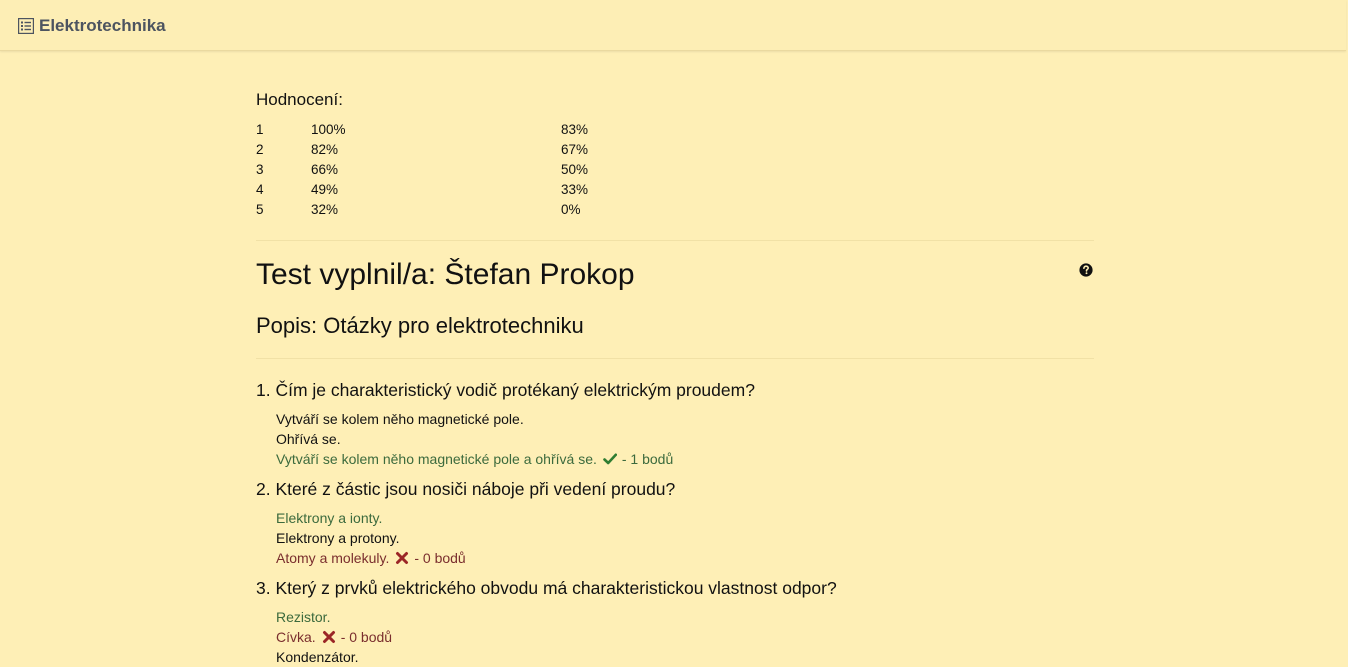 The width and height of the screenshot is (1348, 667). What do you see at coordinates (325, 149) in the screenshot?
I see `grade-threshold-a: 82%` at bounding box center [325, 149].